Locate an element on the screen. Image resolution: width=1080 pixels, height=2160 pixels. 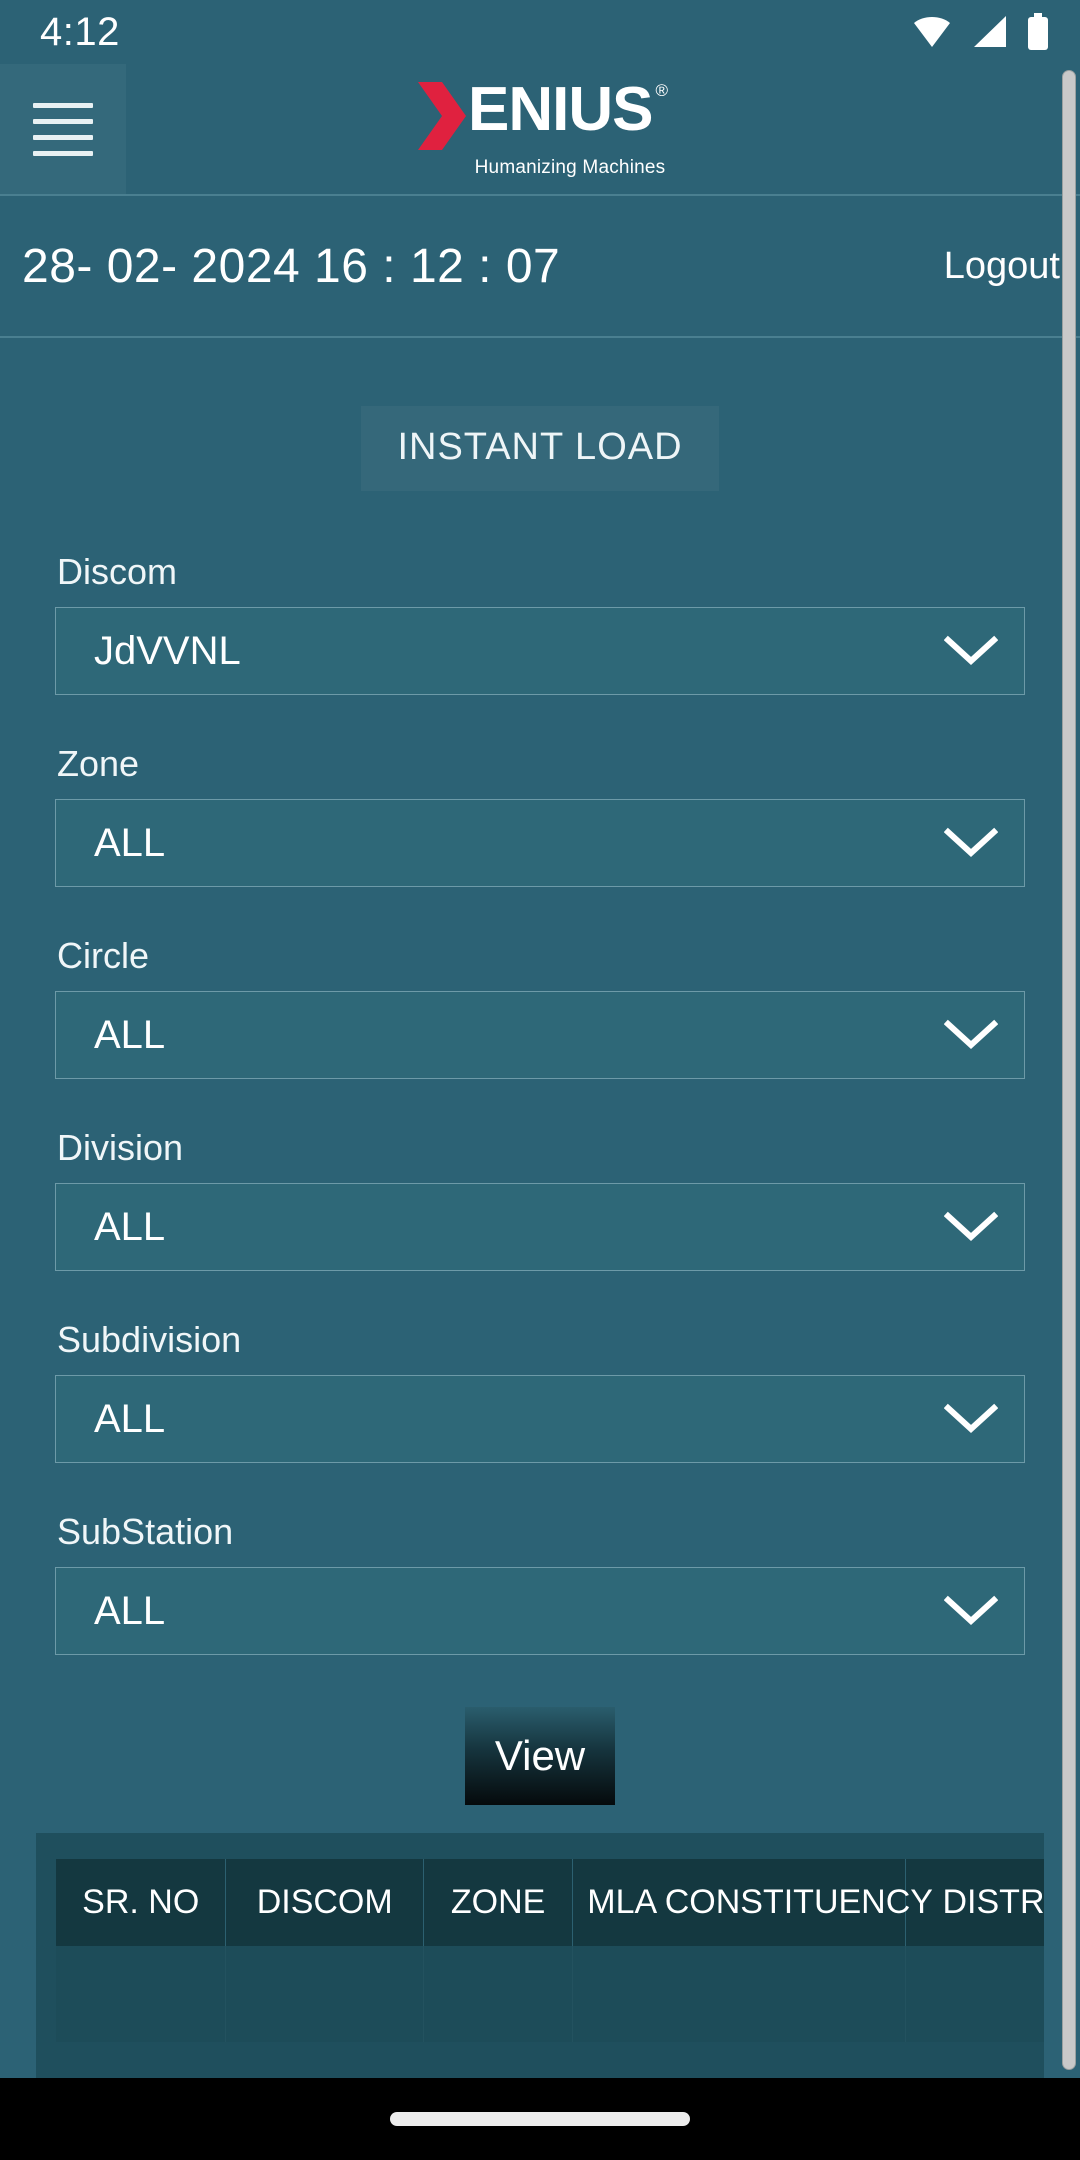
app-logo: ENIUS ® Humanizing Machines is located at coordinates (540, 129).